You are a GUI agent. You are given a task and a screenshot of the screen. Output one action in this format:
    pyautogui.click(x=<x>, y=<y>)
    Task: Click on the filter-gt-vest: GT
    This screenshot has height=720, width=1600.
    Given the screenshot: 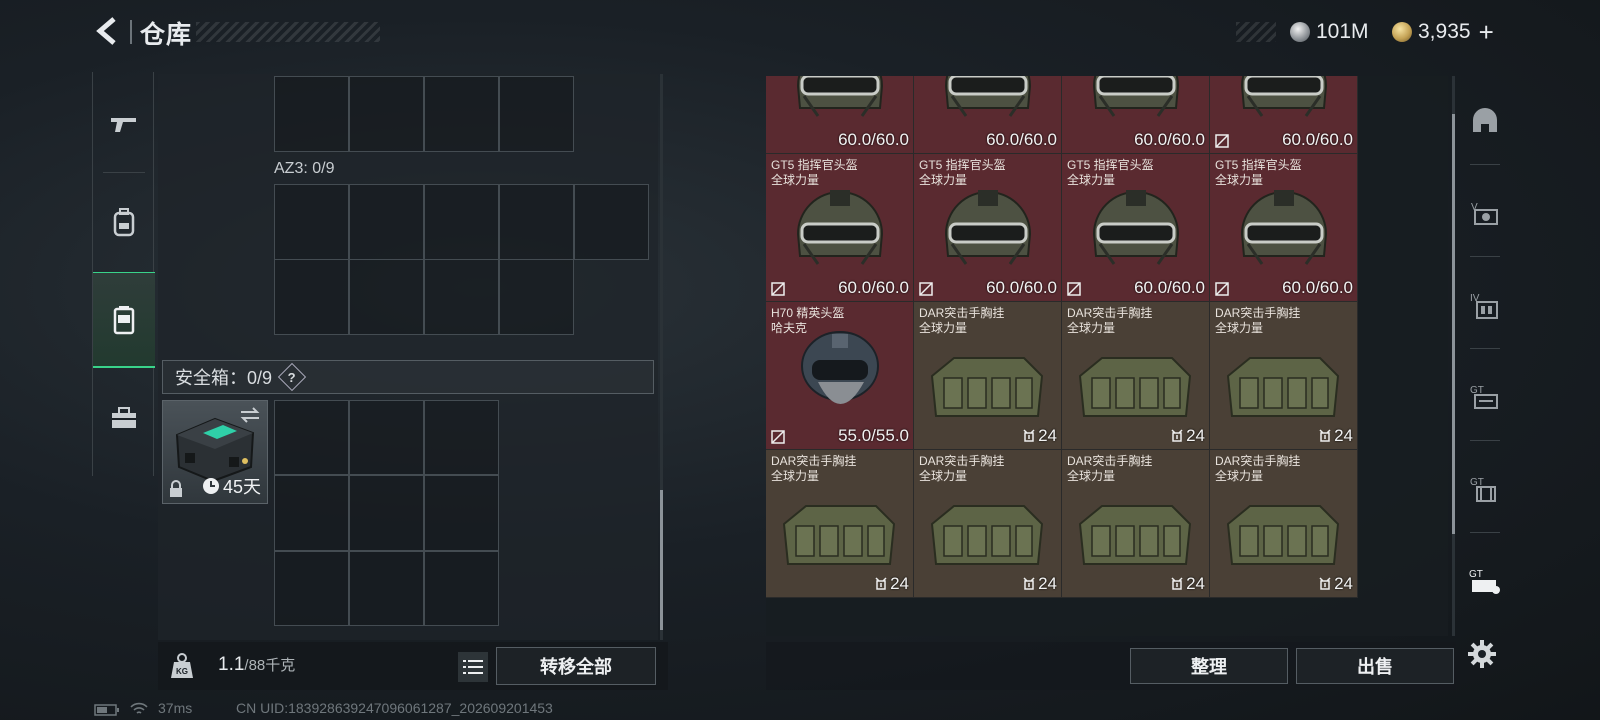 What is the action you would take?
    pyautogui.click(x=1485, y=489)
    